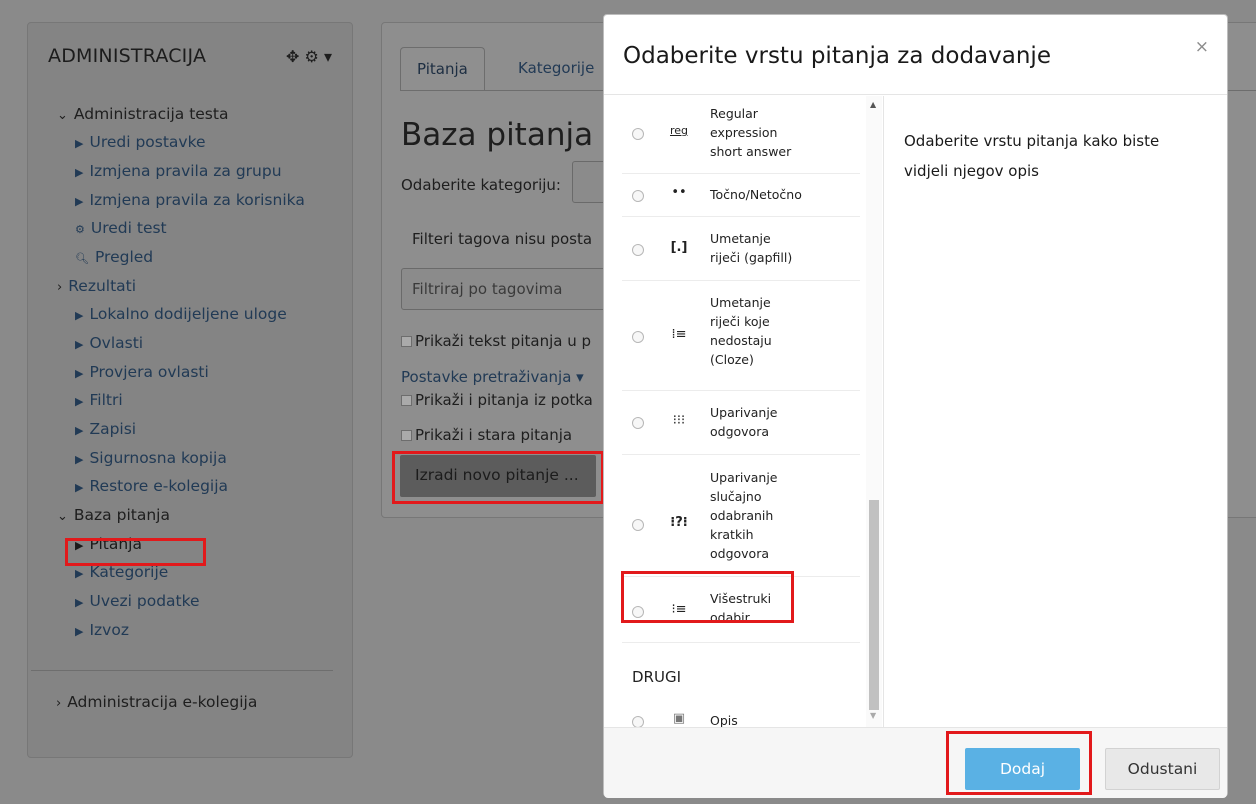 This screenshot has height=804, width=1256. Describe the element at coordinates (679, 718) in the screenshot. I see `description-icon: ▣` at that location.